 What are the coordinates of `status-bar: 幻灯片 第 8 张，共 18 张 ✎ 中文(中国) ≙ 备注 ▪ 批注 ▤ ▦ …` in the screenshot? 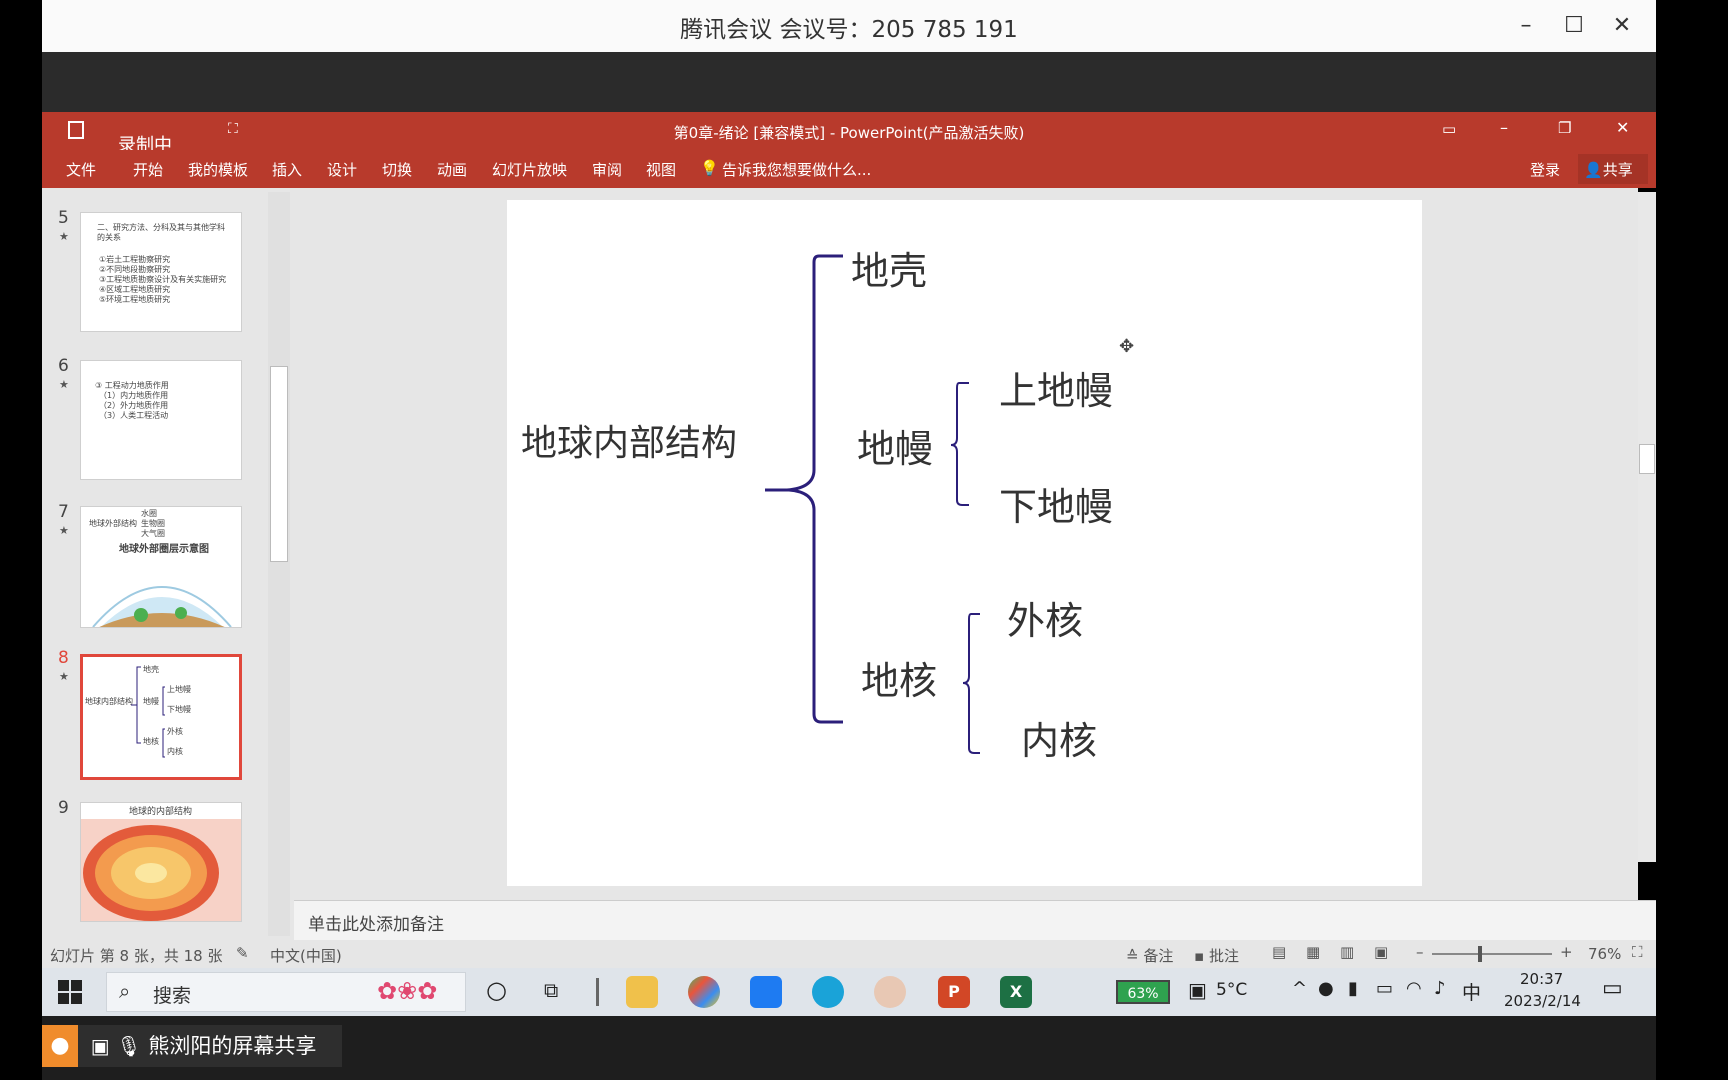 It's located at (849, 954).